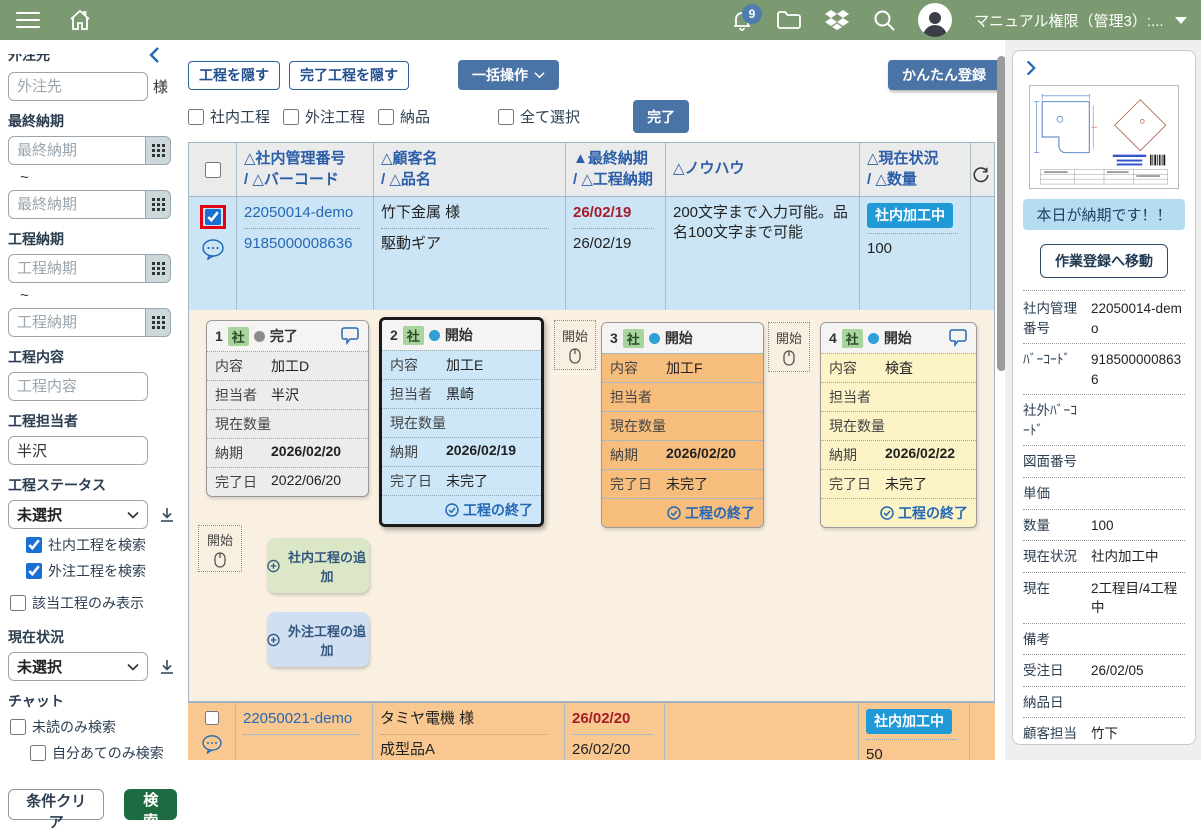 This screenshot has width=1201, height=832. Describe the element at coordinates (1104, 598) in the screenshot. I see `detail-row: 現在 2工程目/4工程中` at that location.